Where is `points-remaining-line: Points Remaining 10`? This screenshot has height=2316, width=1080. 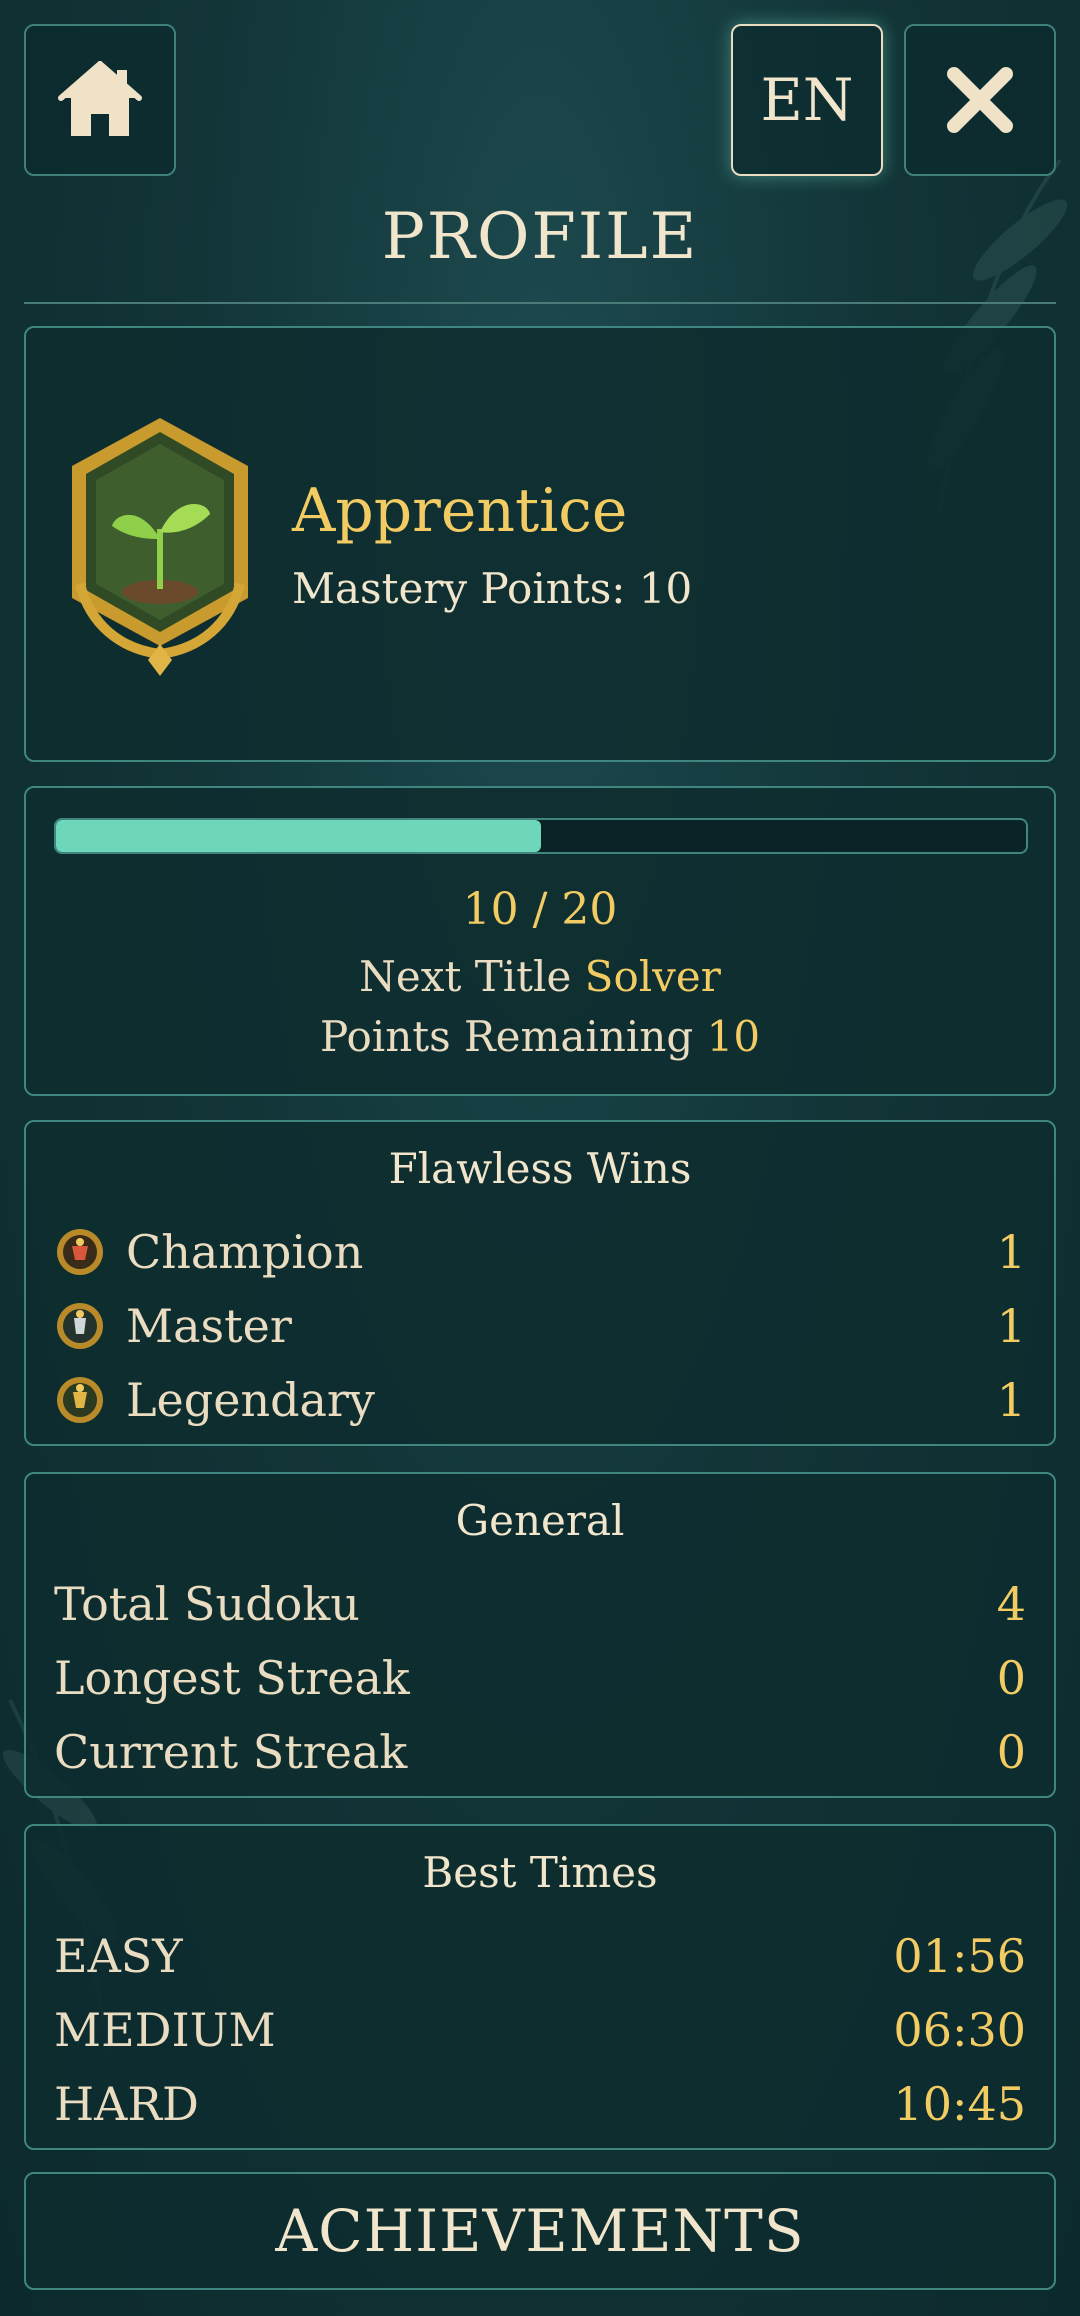 points-remaining-line: Points Remaining 10 is located at coordinates (540, 1036).